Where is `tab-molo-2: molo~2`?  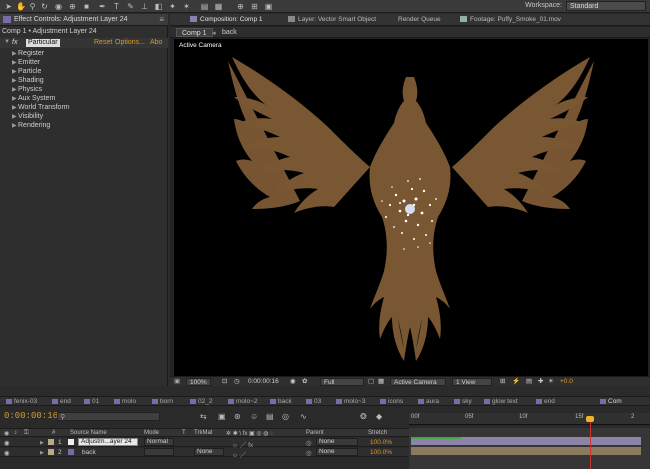 tab-molo-2: molo~2 is located at coordinates (243, 401).